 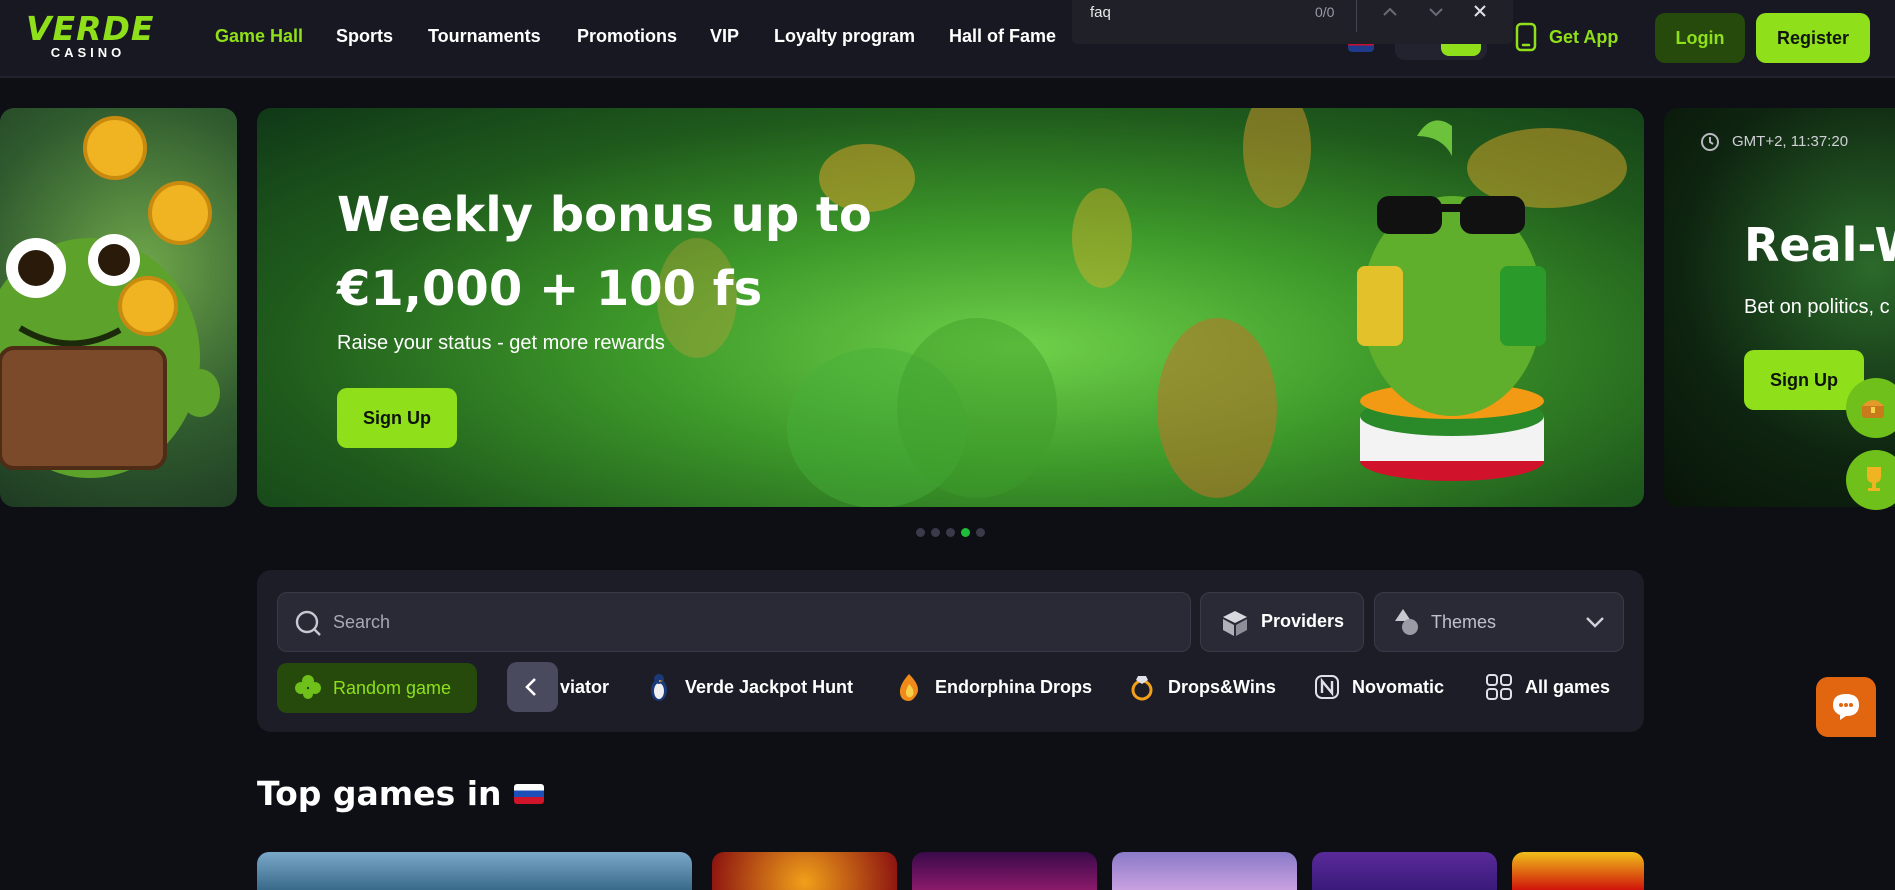 What do you see at coordinates (379, 793) in the screenshot?
I see `top-games-title: Top games in` at bounding box center [379, 793].